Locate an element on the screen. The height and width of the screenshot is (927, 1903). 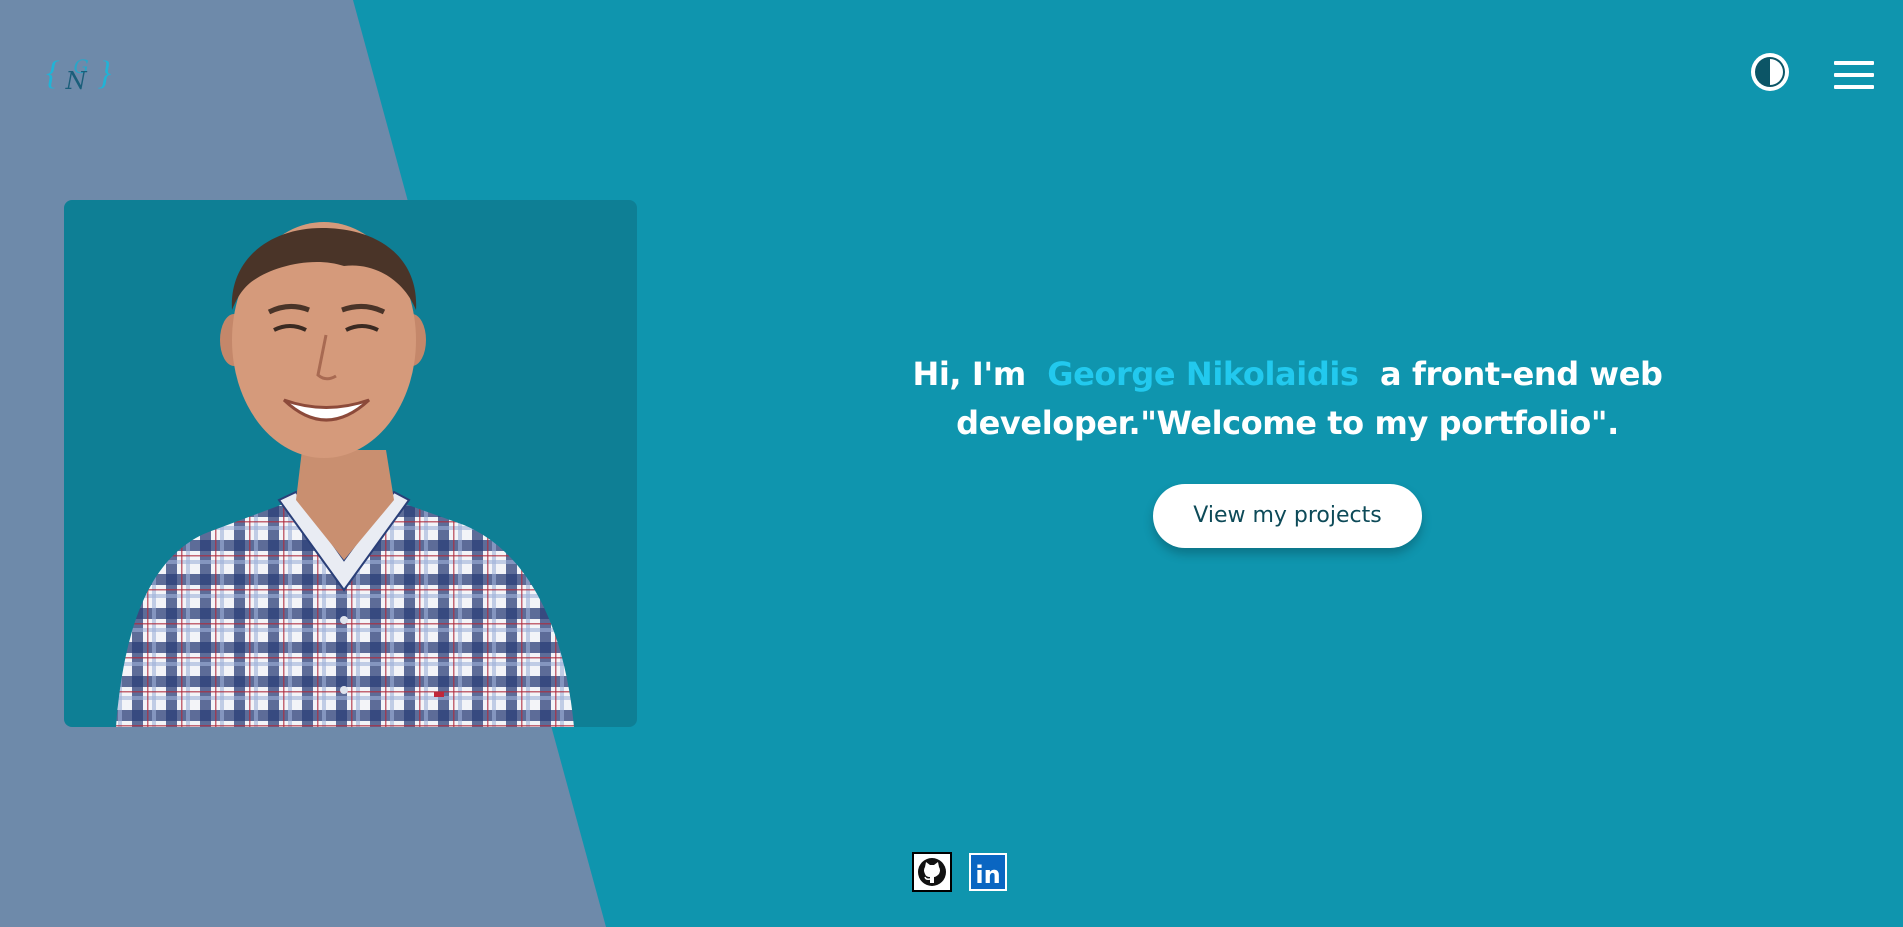
theme-toggle-button is located at coordinates (1770, 72).